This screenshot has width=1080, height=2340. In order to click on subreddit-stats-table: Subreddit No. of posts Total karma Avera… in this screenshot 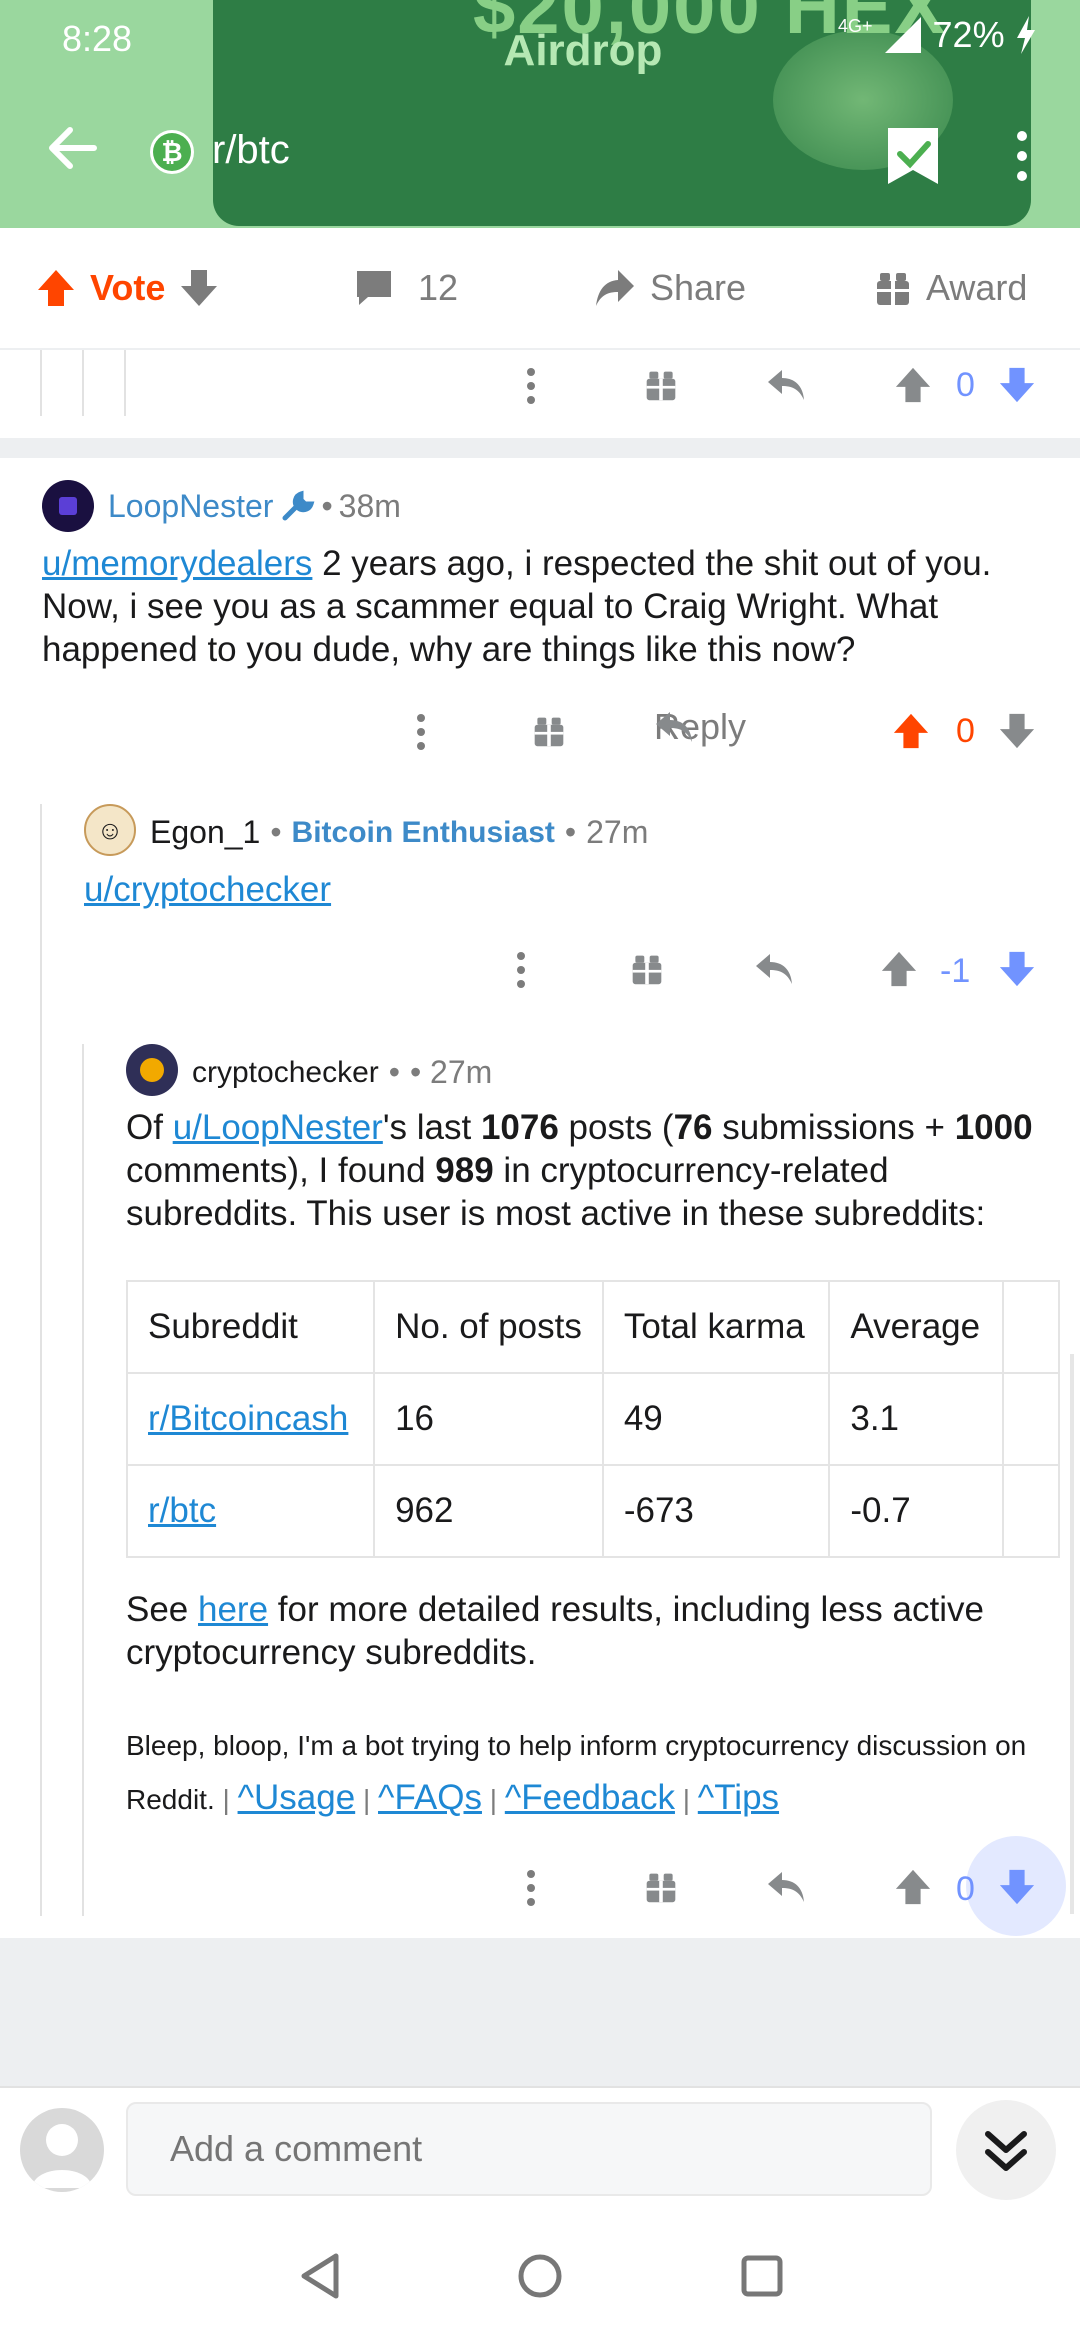, I will do `click(593, 1419)`.